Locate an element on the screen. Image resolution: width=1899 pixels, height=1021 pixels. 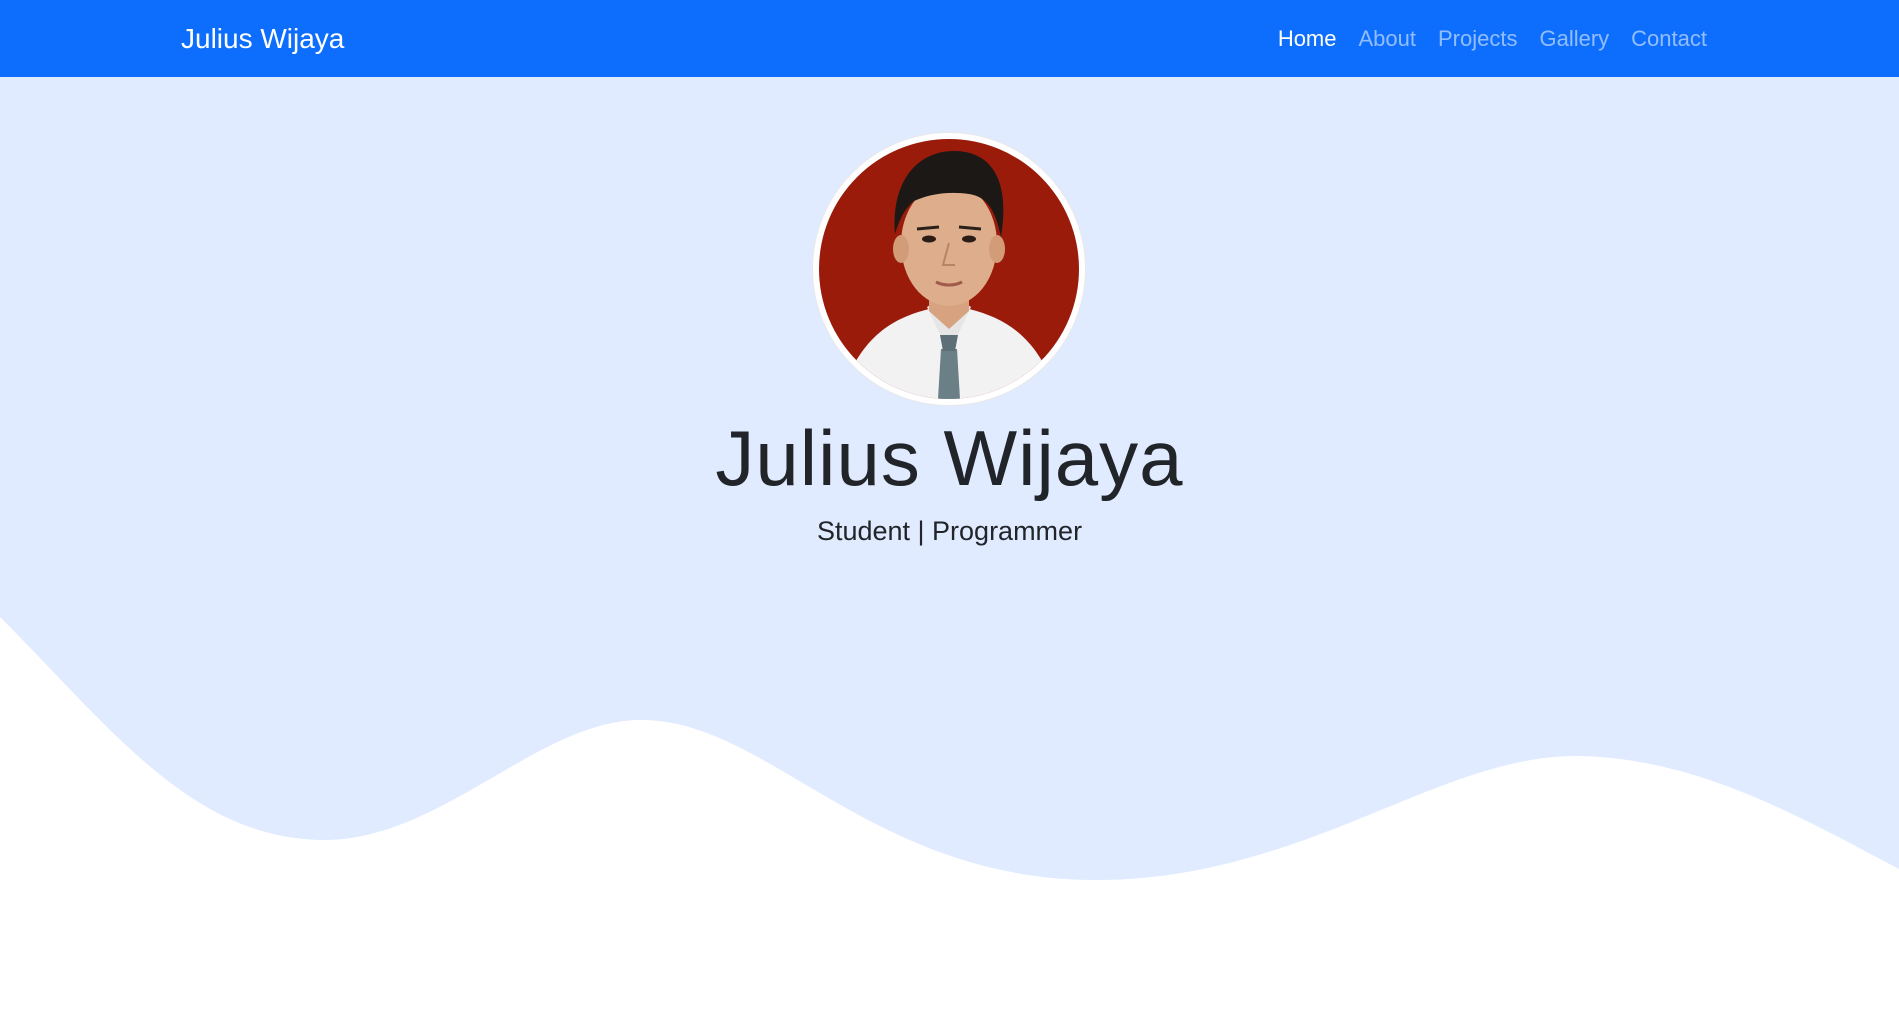
nav-link-about: About is located at coordinates (1388, 39).